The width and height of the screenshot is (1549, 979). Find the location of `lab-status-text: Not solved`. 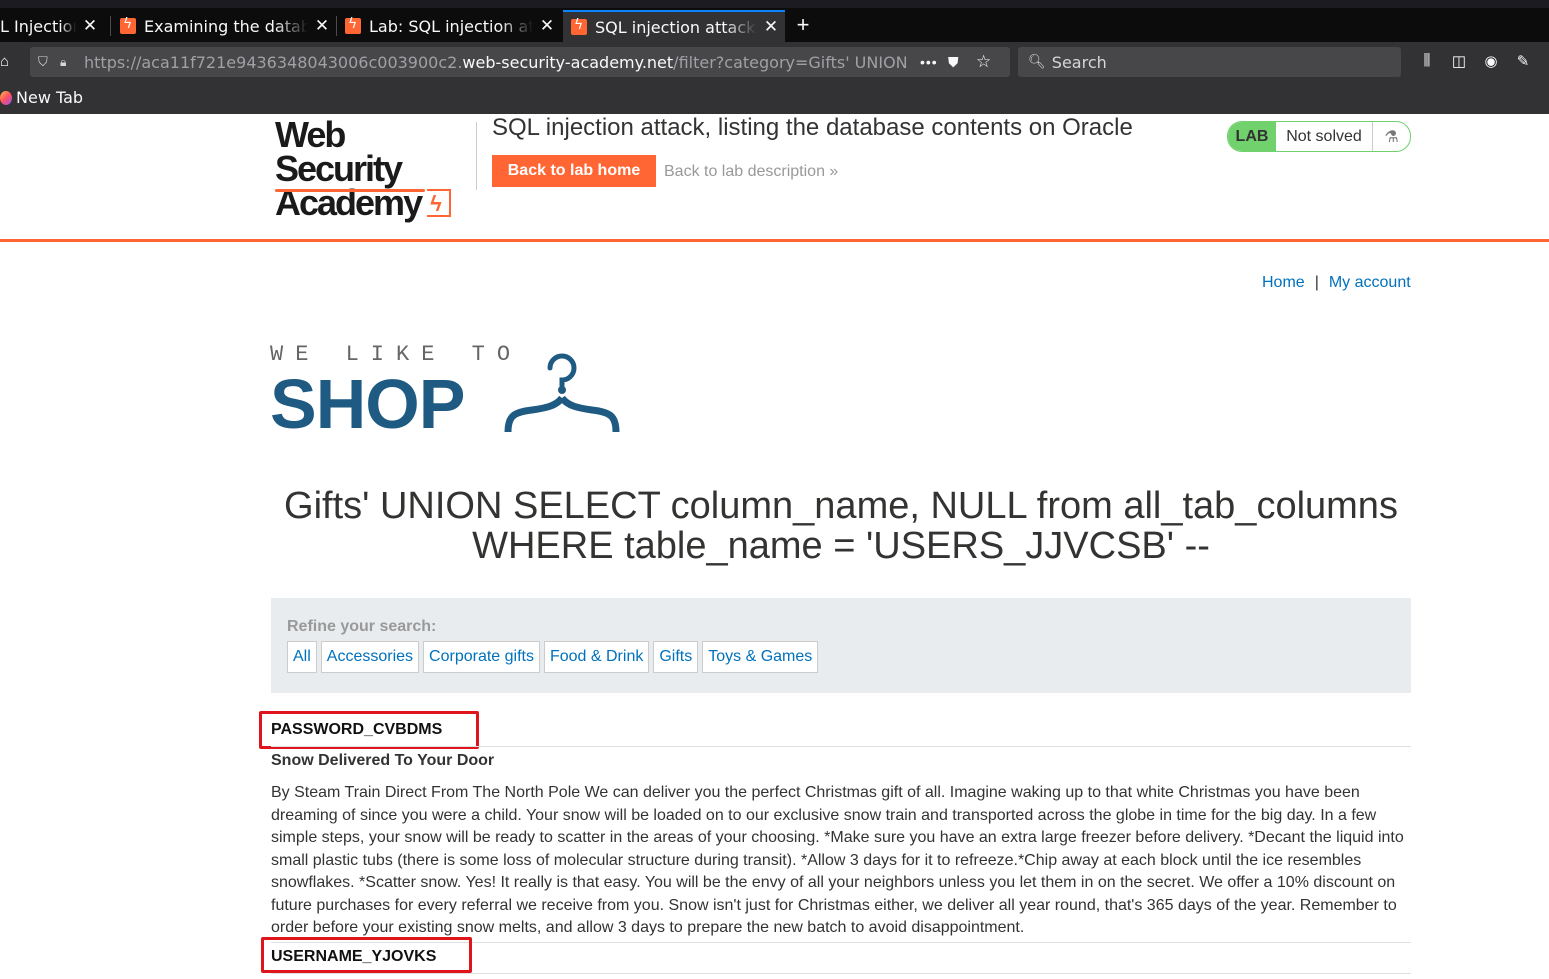

lab-status-text: Not solved is located at coordinates (1324, 136).